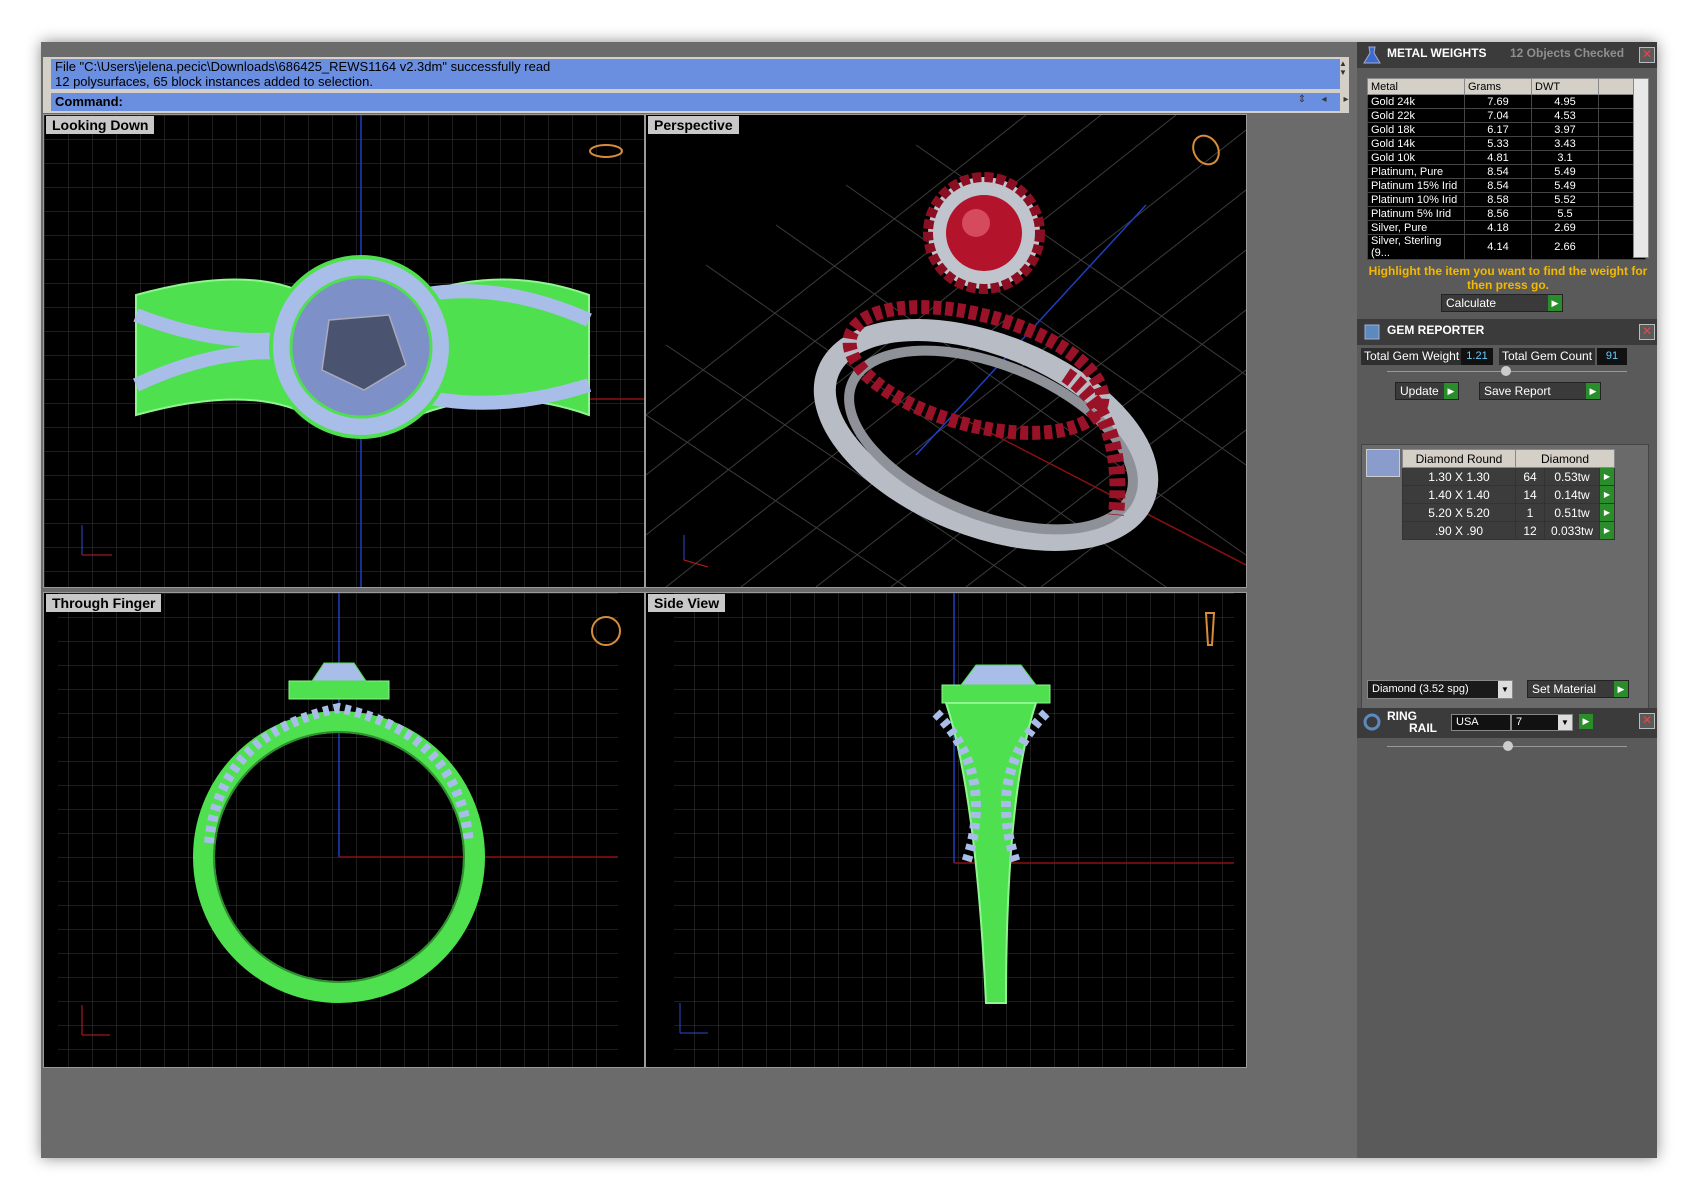  What do you see at coordinates (1542, 722) in the screenshot?
I see `ring-size-select: 7 ▼` at bounding box center [1542, 722].